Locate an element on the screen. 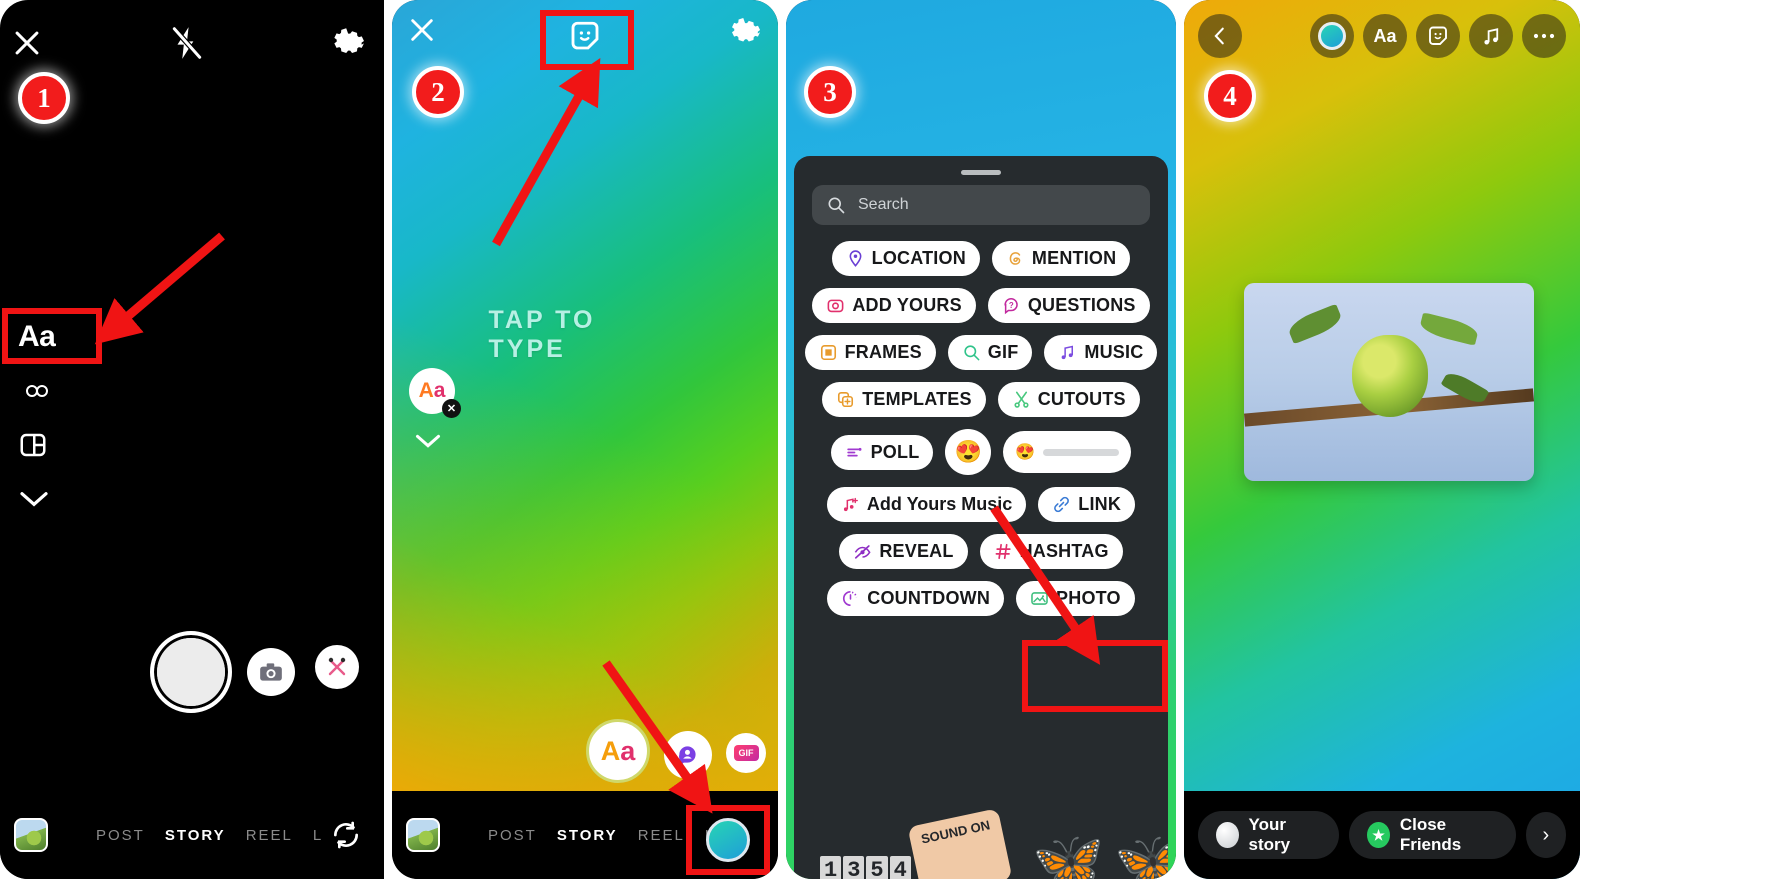 The image size is (1780, 879). flip-camera-icon is located at coordinates (346, 835).